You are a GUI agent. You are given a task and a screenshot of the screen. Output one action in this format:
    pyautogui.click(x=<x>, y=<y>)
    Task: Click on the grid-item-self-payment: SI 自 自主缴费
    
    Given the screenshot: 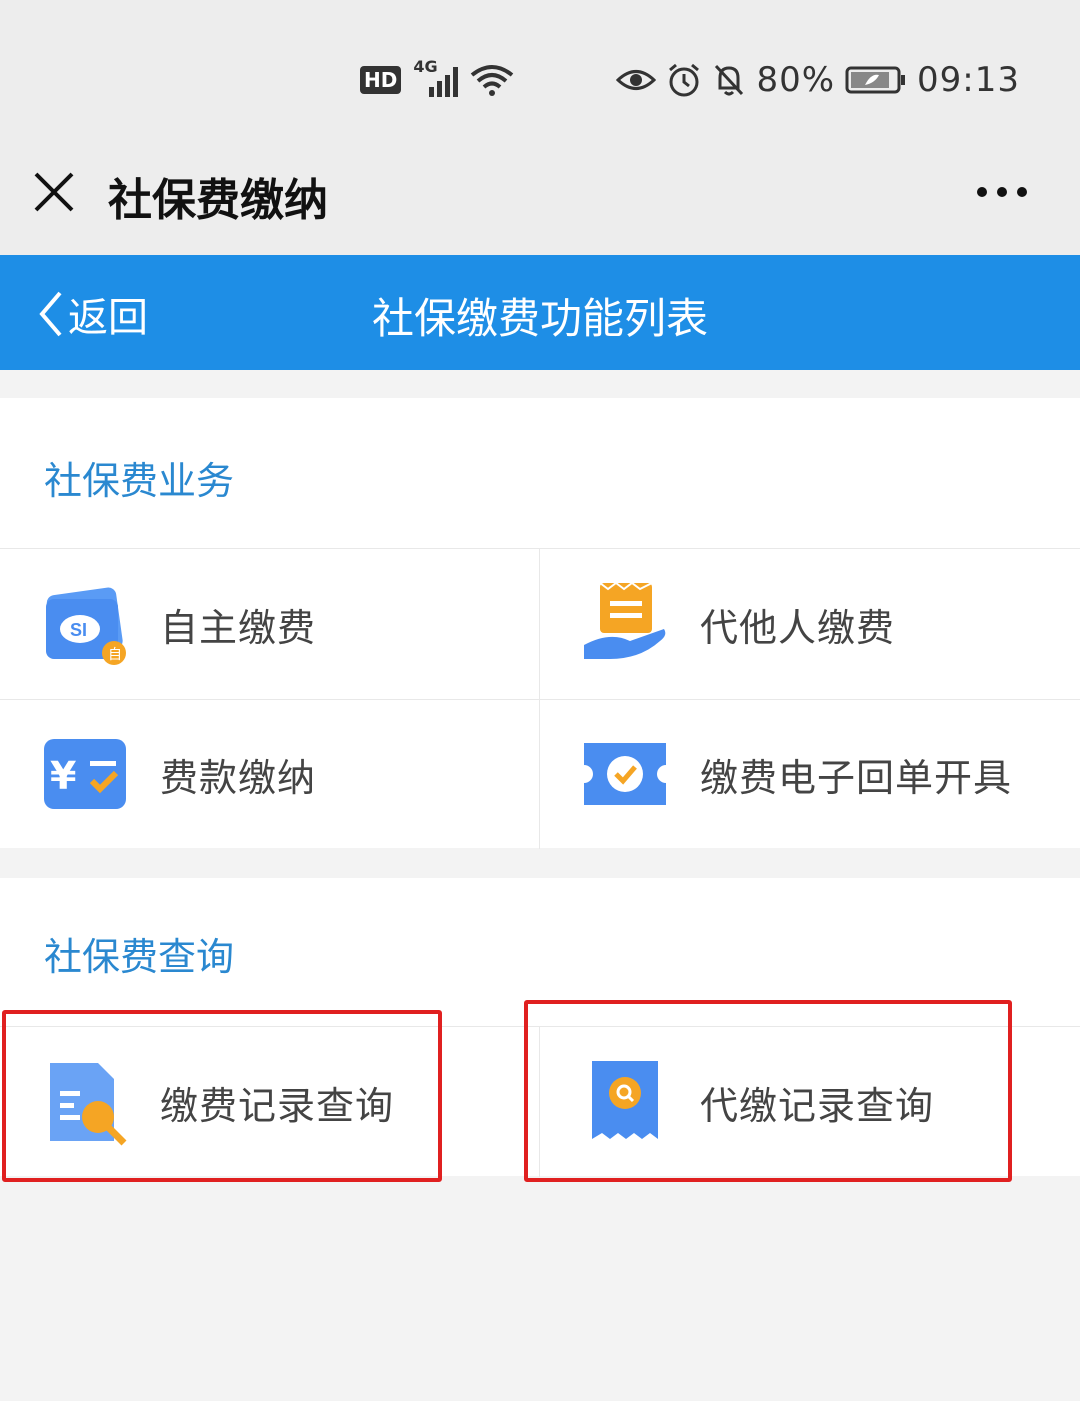 What is the action you would take?
    pyautogui.click(x=270, y=624)
    